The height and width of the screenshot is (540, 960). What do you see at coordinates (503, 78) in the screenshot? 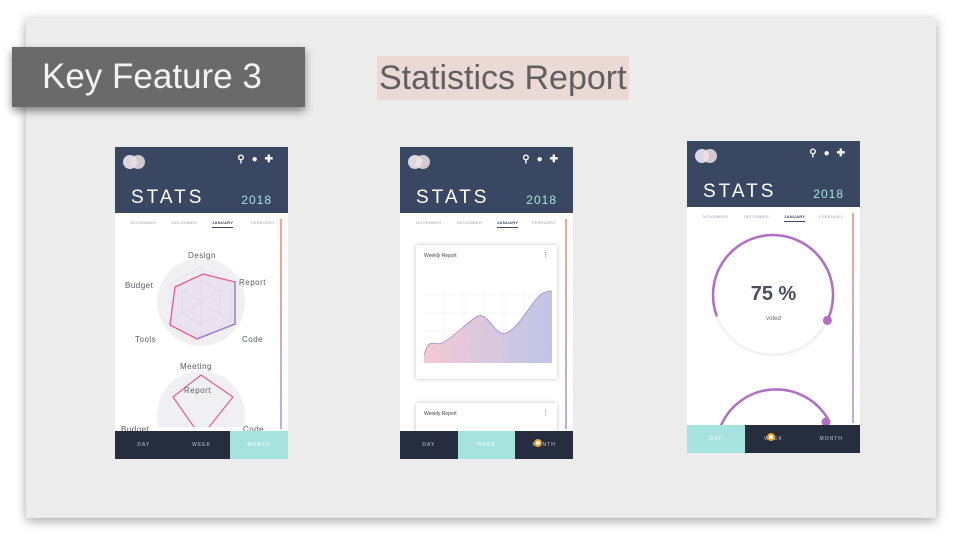
I see `report-title: Statistics Report` at bounding box center [503, 78].